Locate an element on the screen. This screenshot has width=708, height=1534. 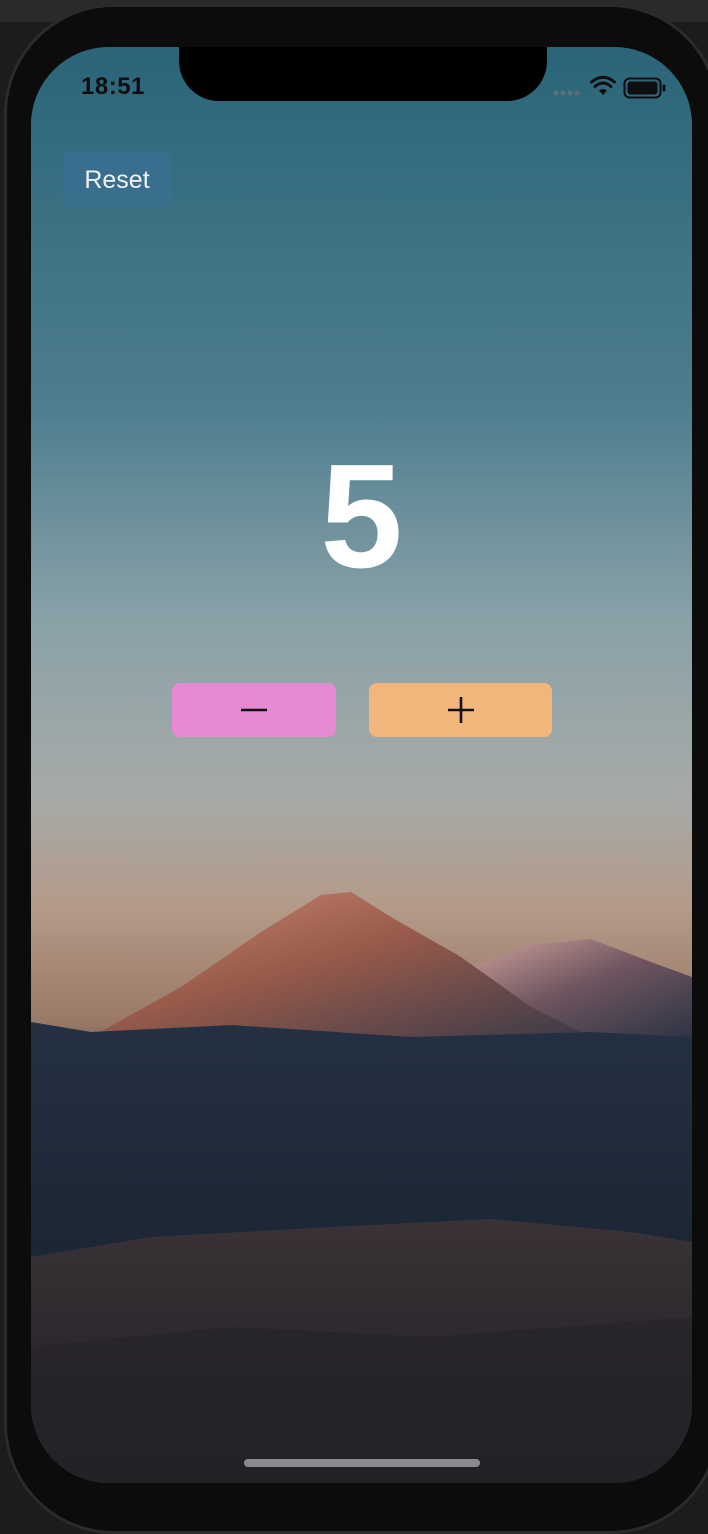
decrement-button is located at coordinates (254, 710).